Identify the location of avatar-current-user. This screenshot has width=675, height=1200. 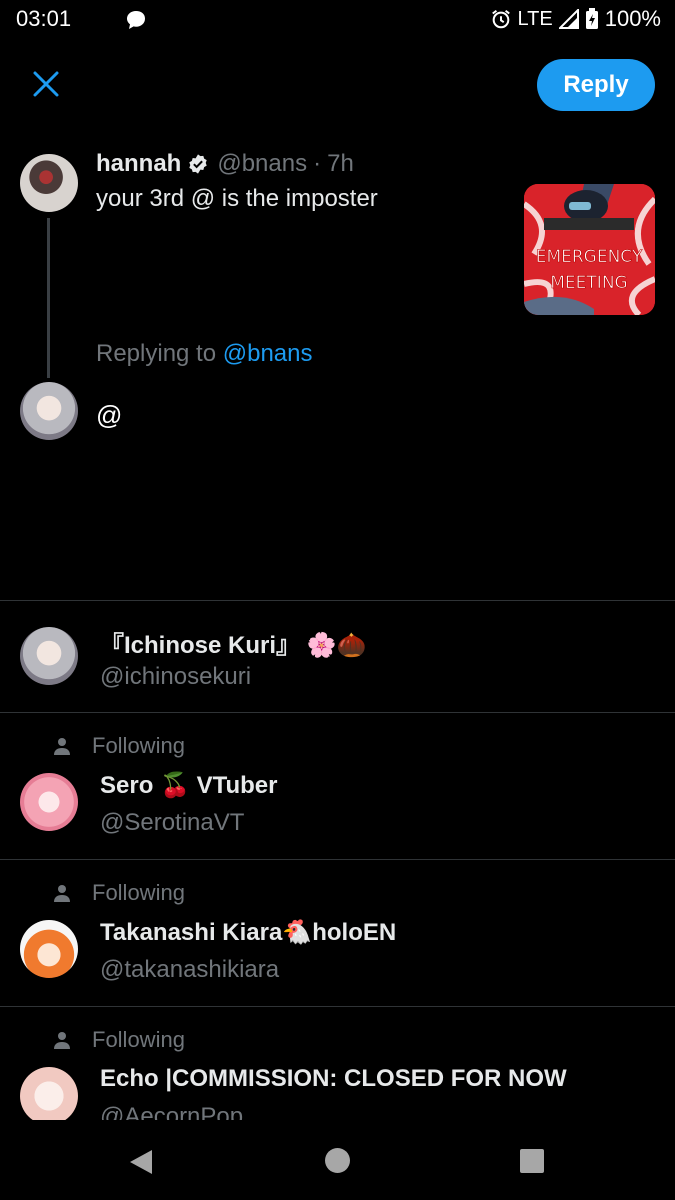
(49, 411).